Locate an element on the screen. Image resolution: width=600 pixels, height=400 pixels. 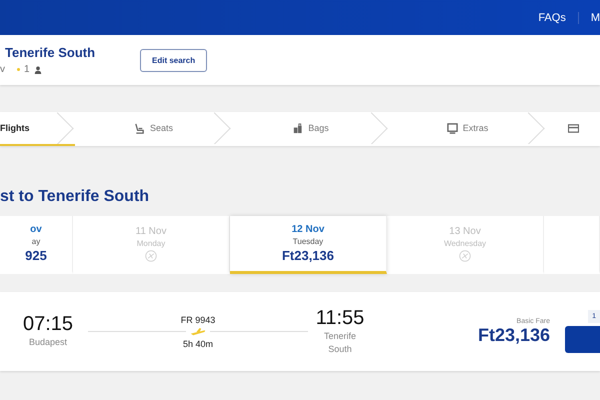
date-option: ov ay 925 is located at coordinates (36, 245).